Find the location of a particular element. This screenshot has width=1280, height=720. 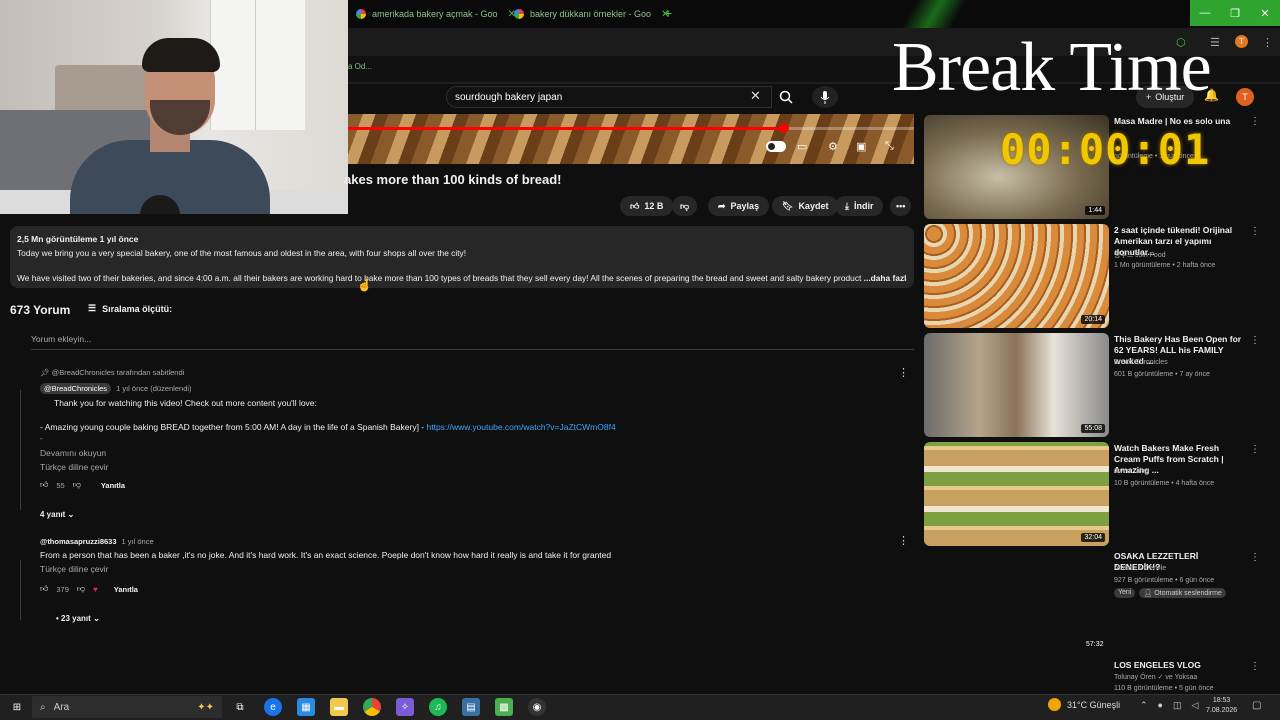

clear-search-icon: ✕ is located at coordinates (755, 96).